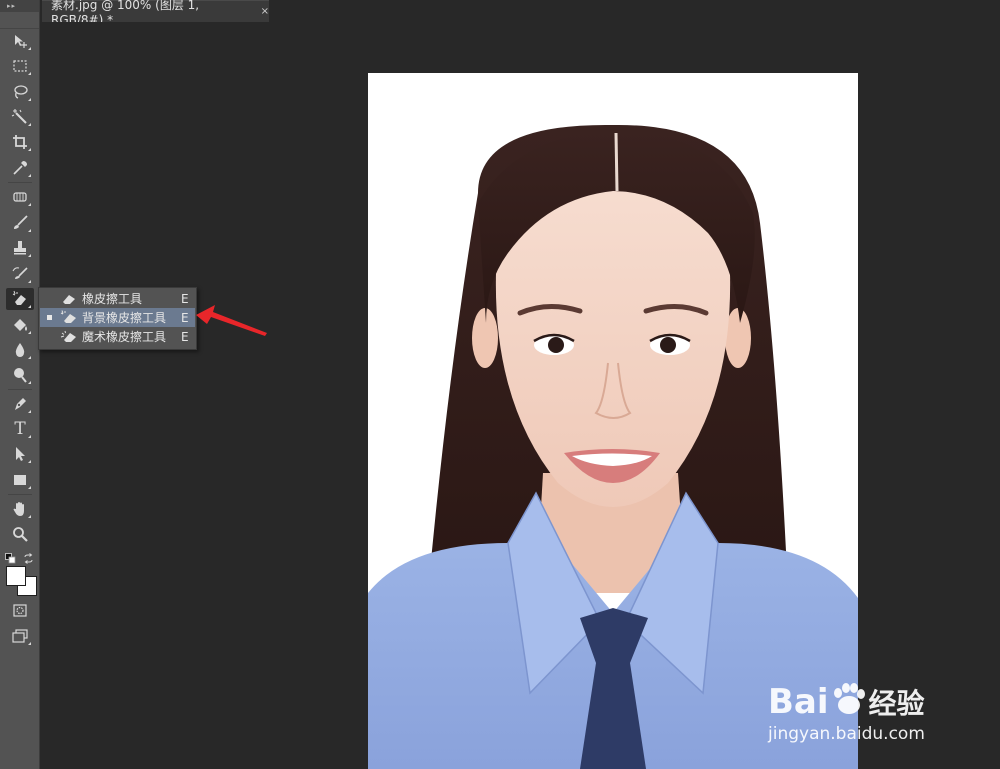 This screenshot has width=1000, height=769. I want to click on hand-icon, so click(18, 509).